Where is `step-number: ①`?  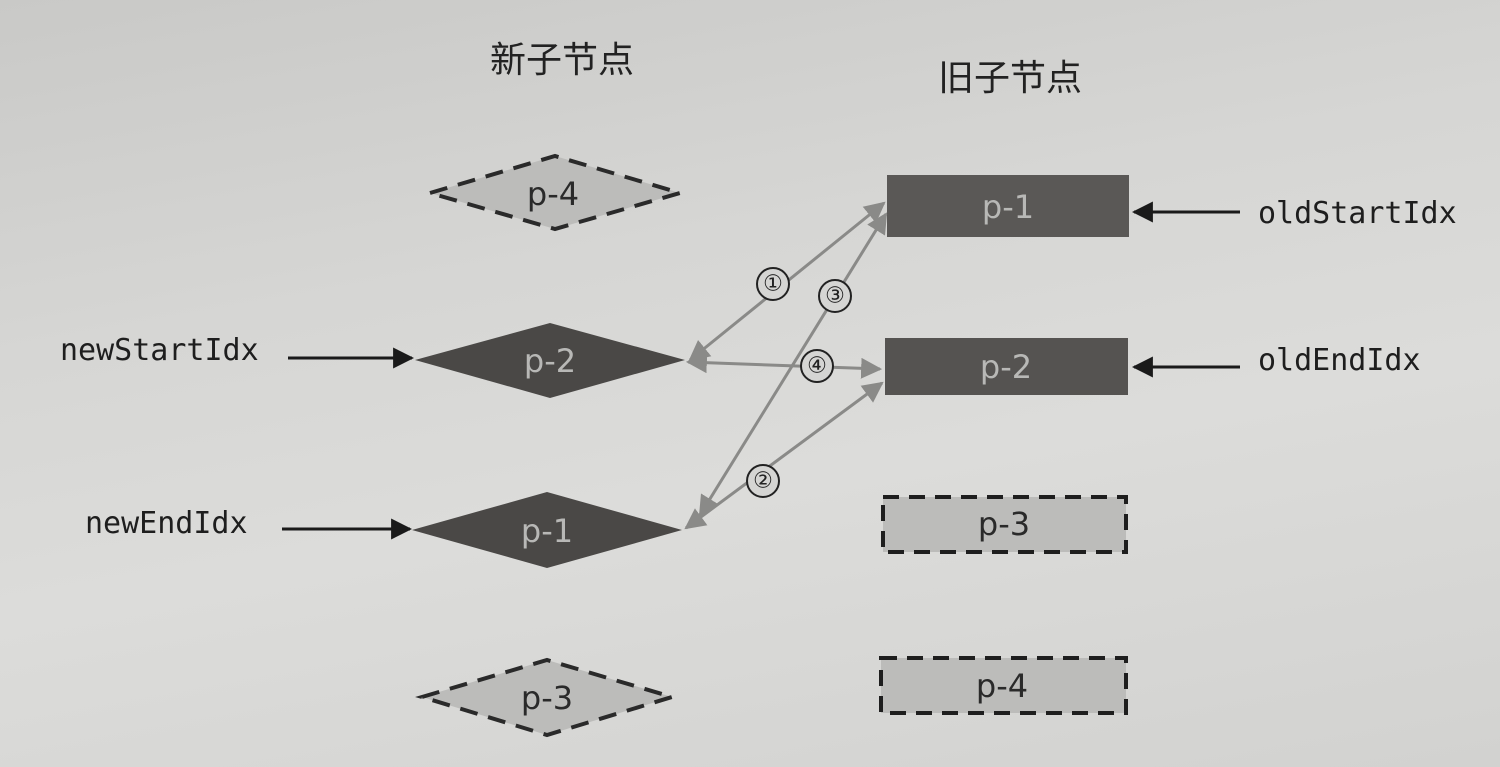 step-number: ① is located at coordinates (773, 284).